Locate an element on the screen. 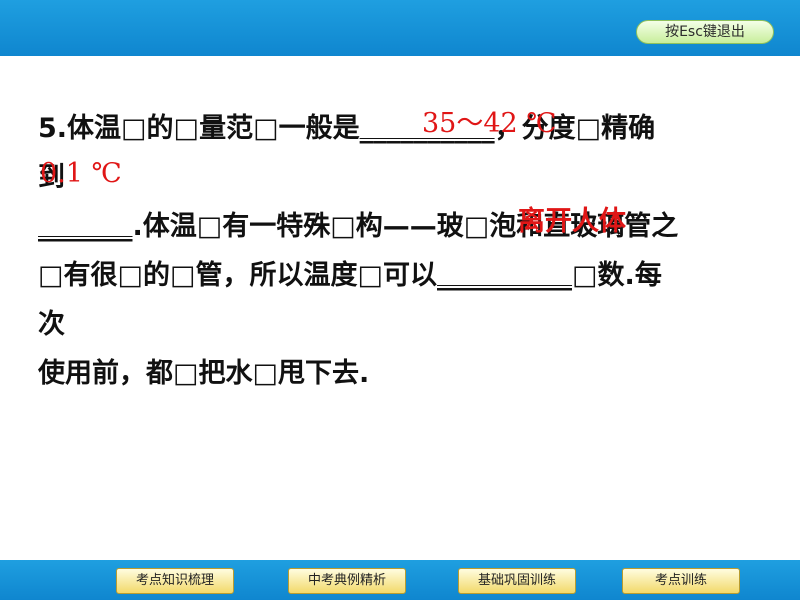 This screenshot has height=600, width=800. question-line-2: 到 is located at coordinates (410, 177).